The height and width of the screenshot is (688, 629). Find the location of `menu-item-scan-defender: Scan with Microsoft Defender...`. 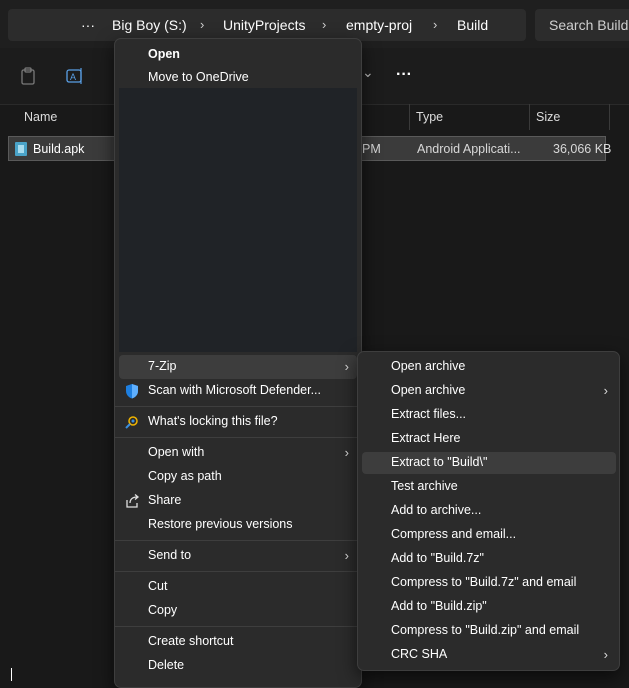

menu-item-scan-defender: Scan with Microsoft Defender... is located at coordinates (238, 391).